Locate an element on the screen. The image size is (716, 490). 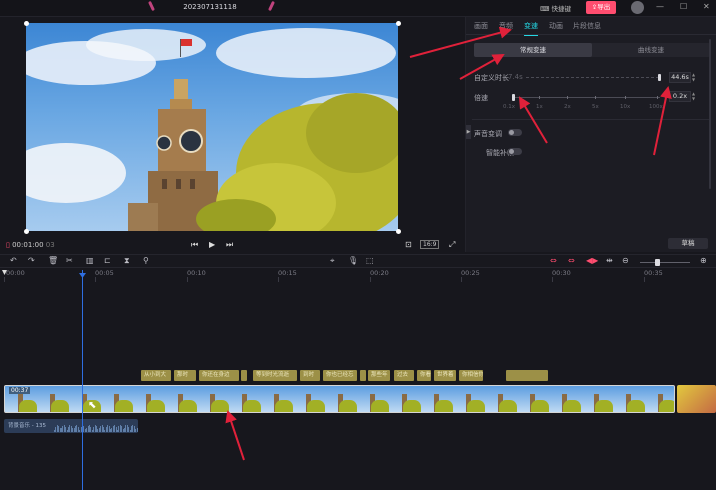
mirror-icon: ⧗ is located at coordinates (127, 261).